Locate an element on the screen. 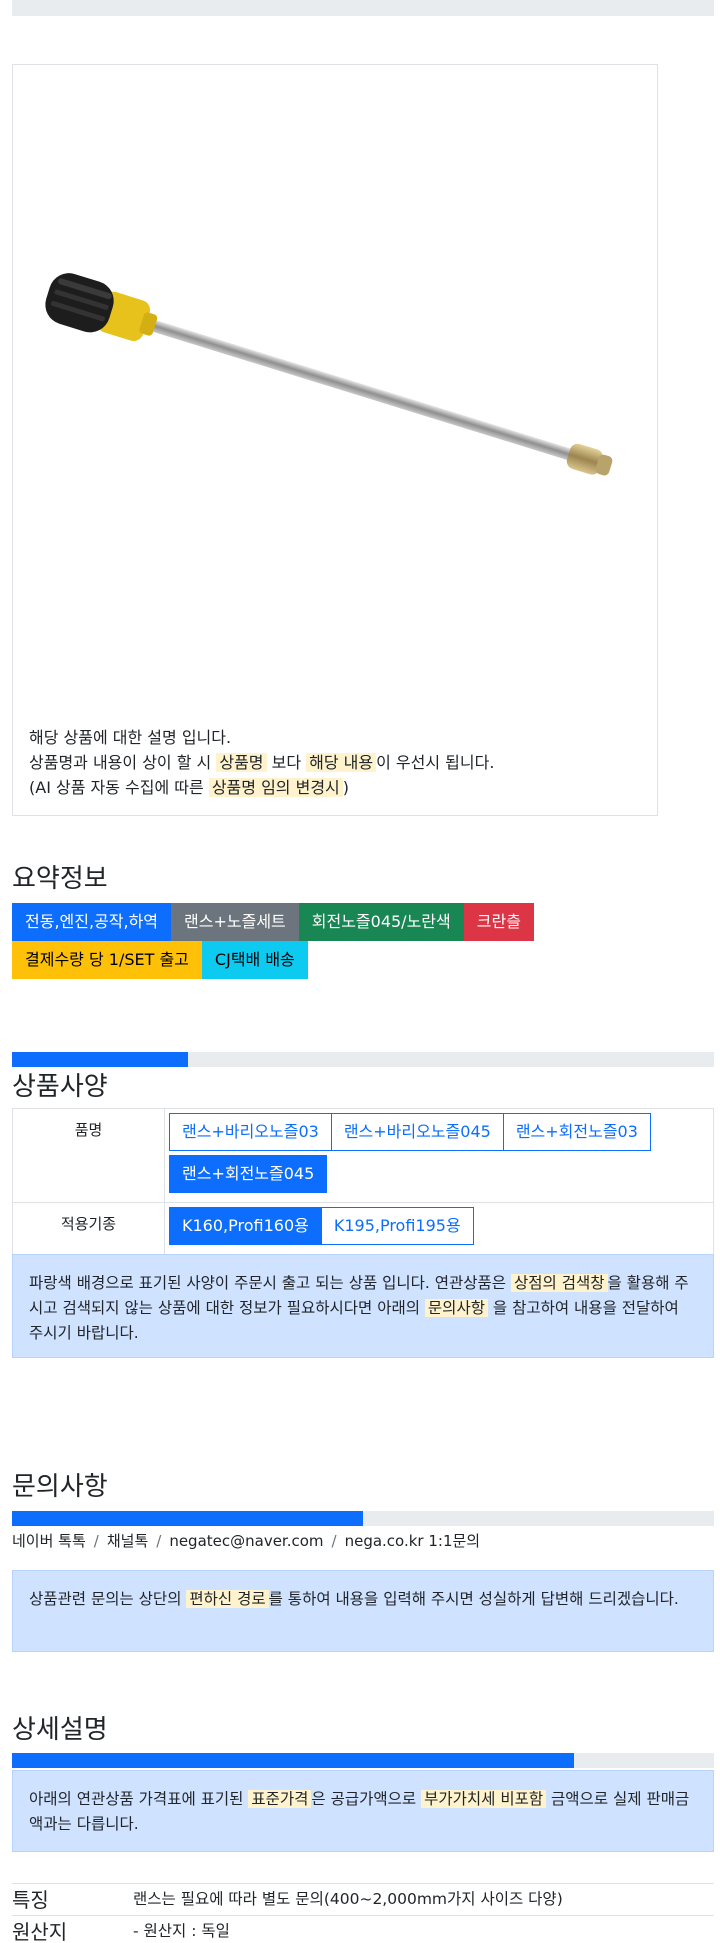  badge-quantity: 결제수량 당 1/SET 출고 is located at coordinates (107, 960).